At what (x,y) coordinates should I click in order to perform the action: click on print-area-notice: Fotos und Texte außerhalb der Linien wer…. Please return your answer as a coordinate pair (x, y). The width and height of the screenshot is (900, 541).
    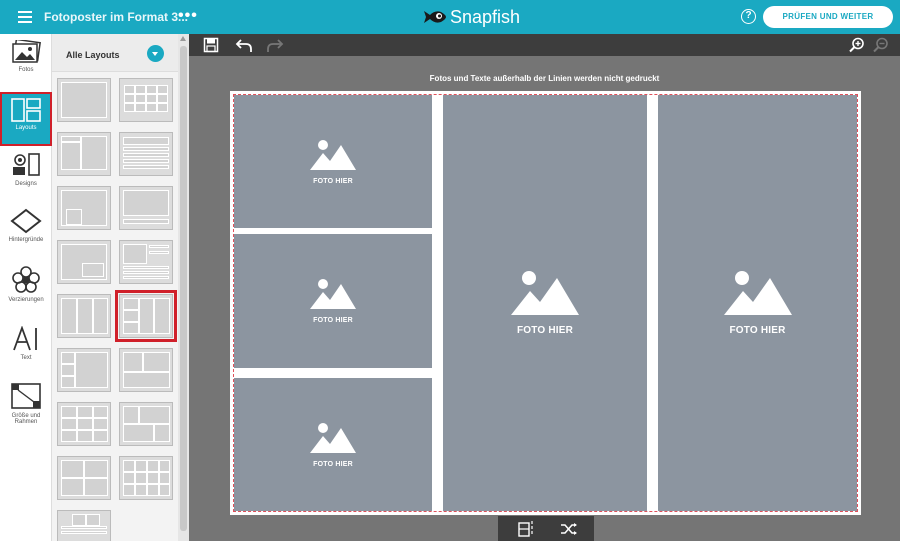
    Looking at the image, I should click on (544, 78).